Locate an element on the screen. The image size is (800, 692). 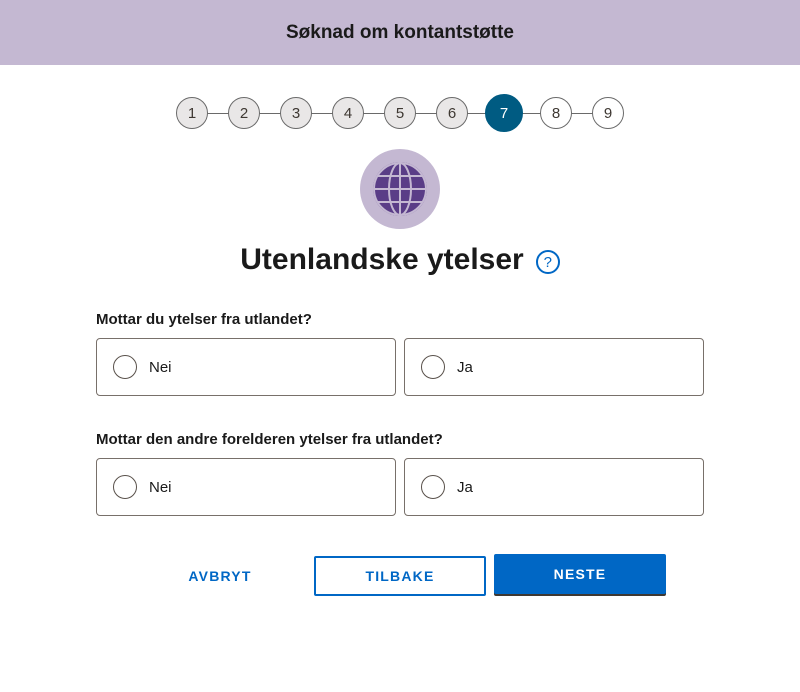
step-6: 6 is located at coordinates (452, 113).